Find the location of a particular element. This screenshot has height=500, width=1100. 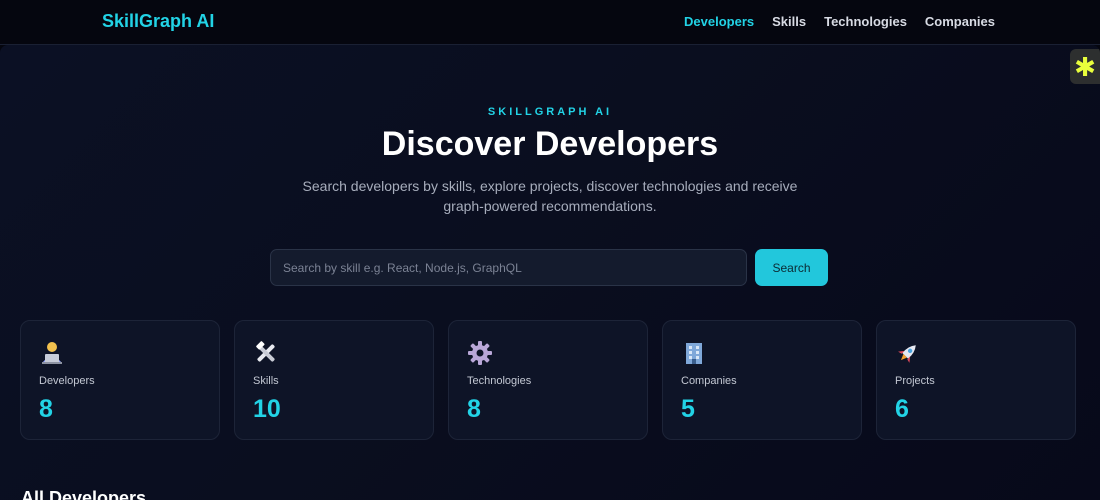

stat-card-projects: Projects 6 is located at coordinates (976, 380).